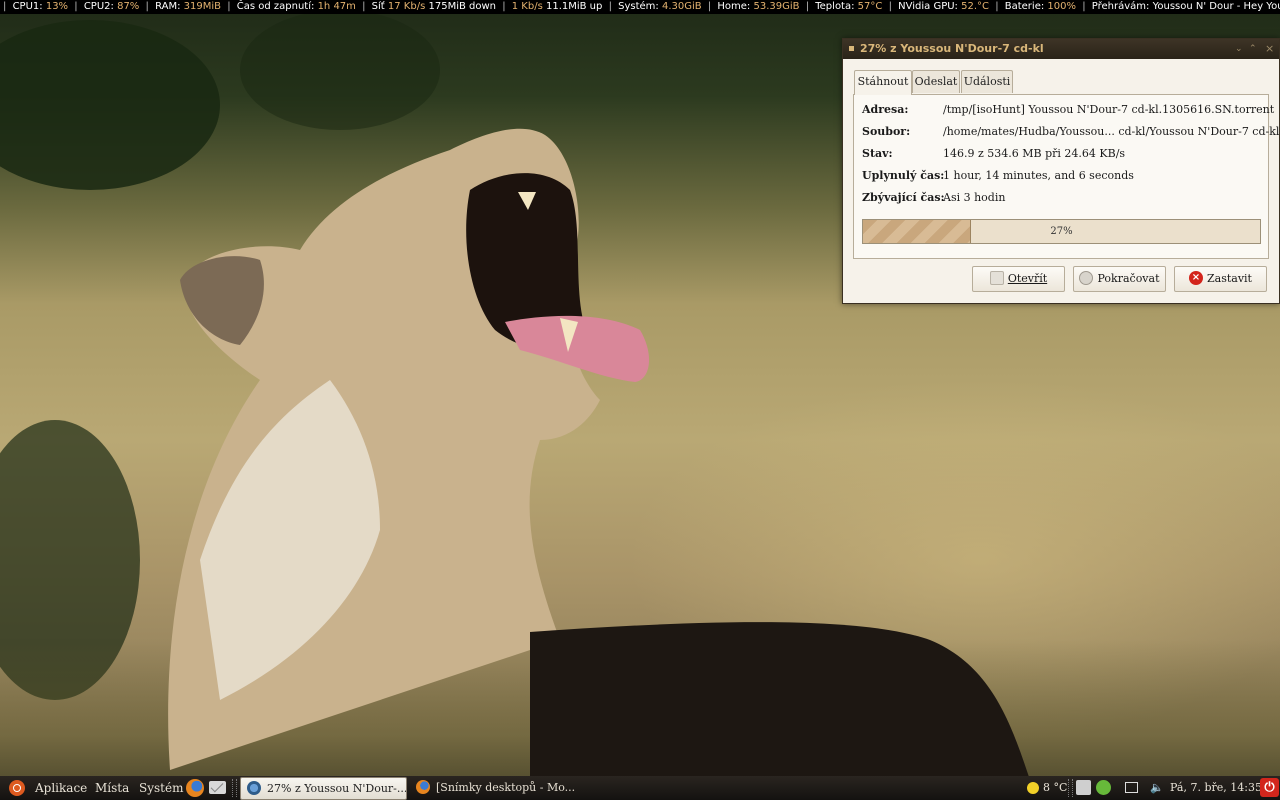  I want to click on uptime-value: 1h 47m, so click(336, 6).